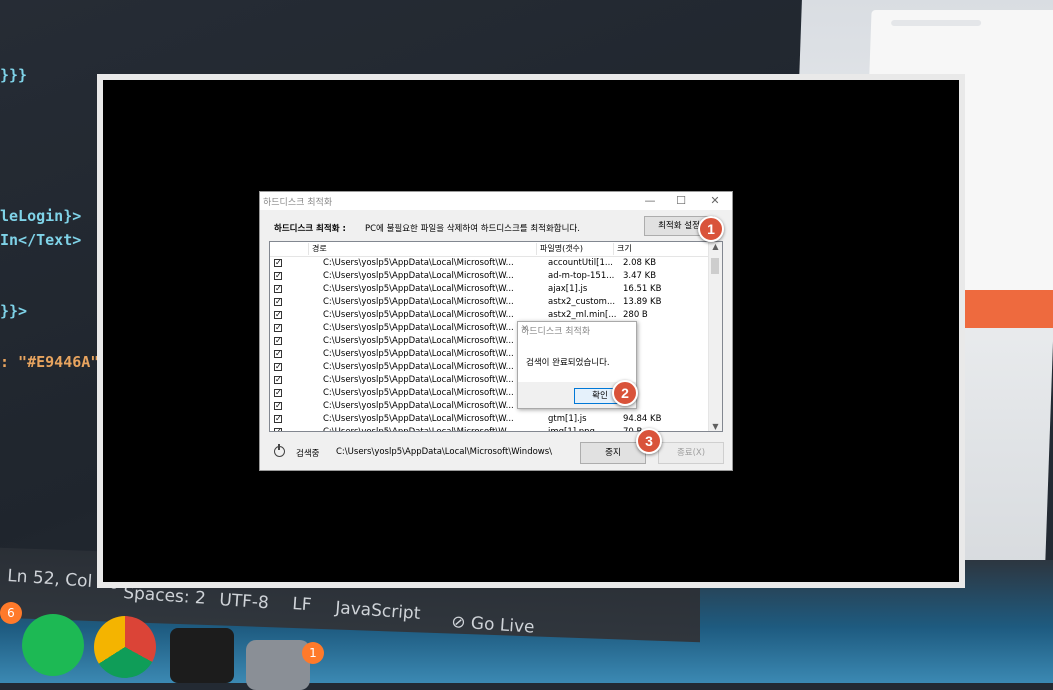 The image size is (1053, 690). What do you see at coordinates (11, 613) in the screenshot?
I see `dock-badge: 6` at bounding box center [11, 613].